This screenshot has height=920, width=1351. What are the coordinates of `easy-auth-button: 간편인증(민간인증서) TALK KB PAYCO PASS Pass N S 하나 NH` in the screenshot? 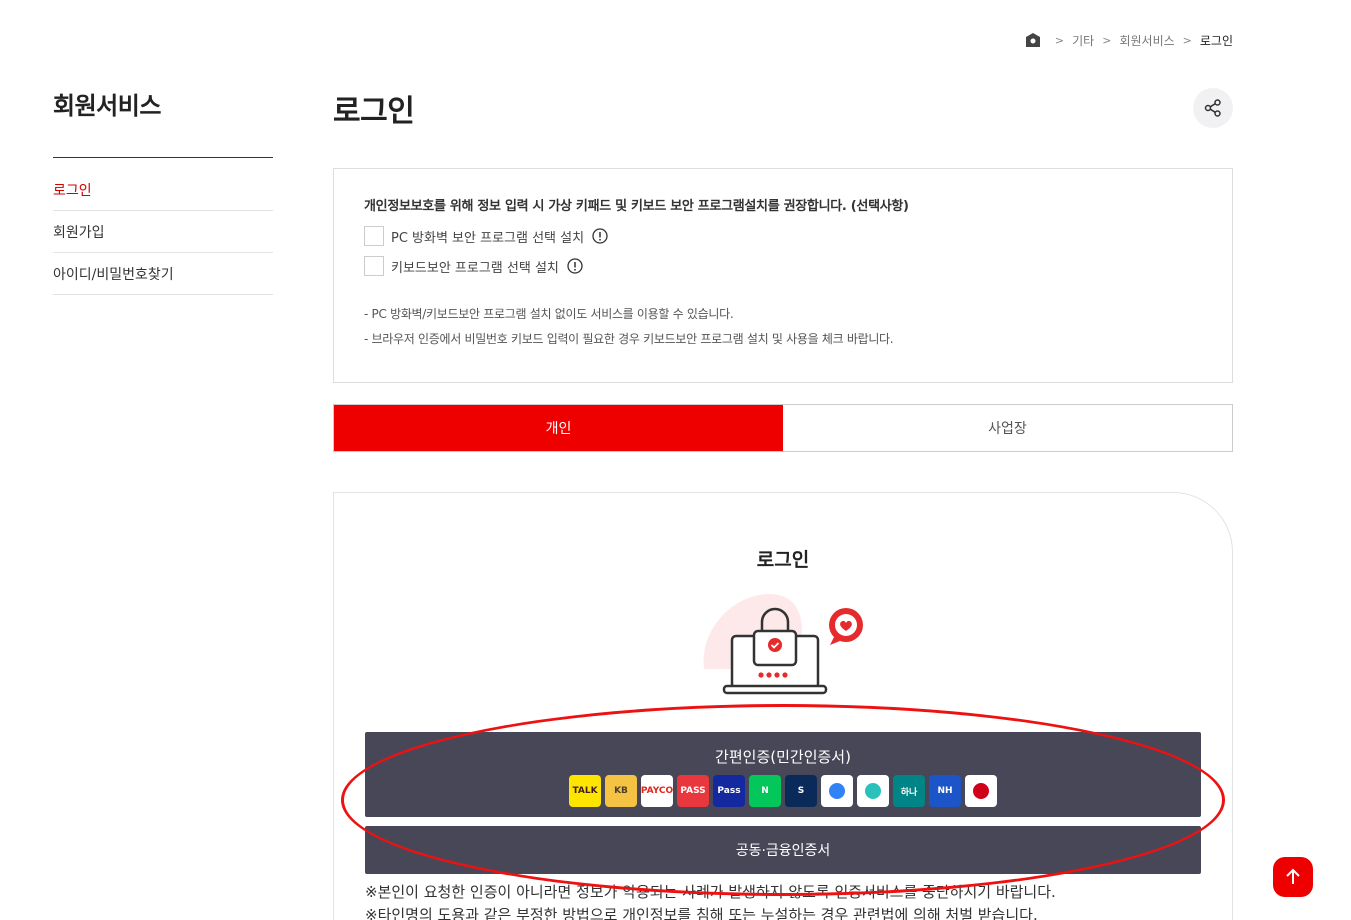 It's located at (783, 774).